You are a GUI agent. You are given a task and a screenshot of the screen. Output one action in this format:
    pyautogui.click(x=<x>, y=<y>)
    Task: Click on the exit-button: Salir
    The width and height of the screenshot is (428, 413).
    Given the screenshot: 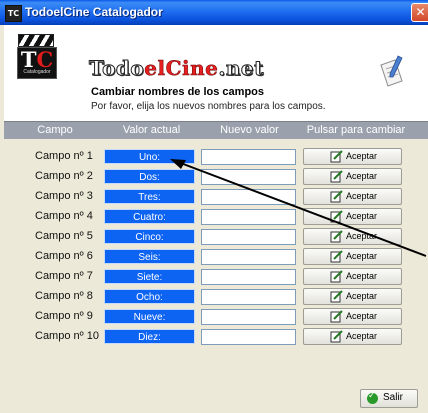 What is the action you would take?
    pyautogui.click(x=389, y=398)
    